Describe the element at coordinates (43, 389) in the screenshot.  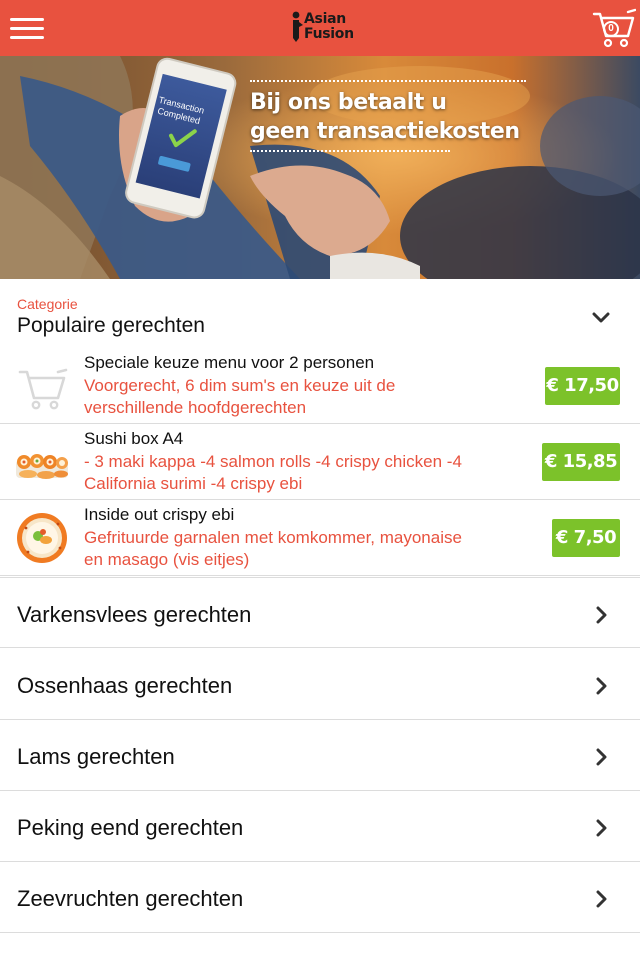
I see `cart-placeholder-icon` at that location.